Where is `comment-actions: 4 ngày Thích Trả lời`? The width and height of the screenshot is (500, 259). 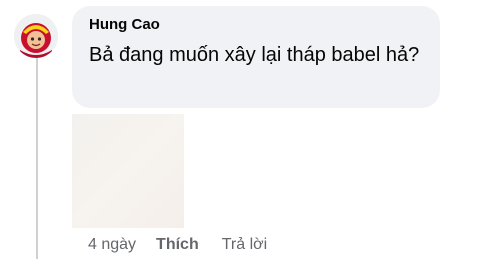
comment-actions: 4 ngày Thích Trả lời is located at coordinates (177, 245).